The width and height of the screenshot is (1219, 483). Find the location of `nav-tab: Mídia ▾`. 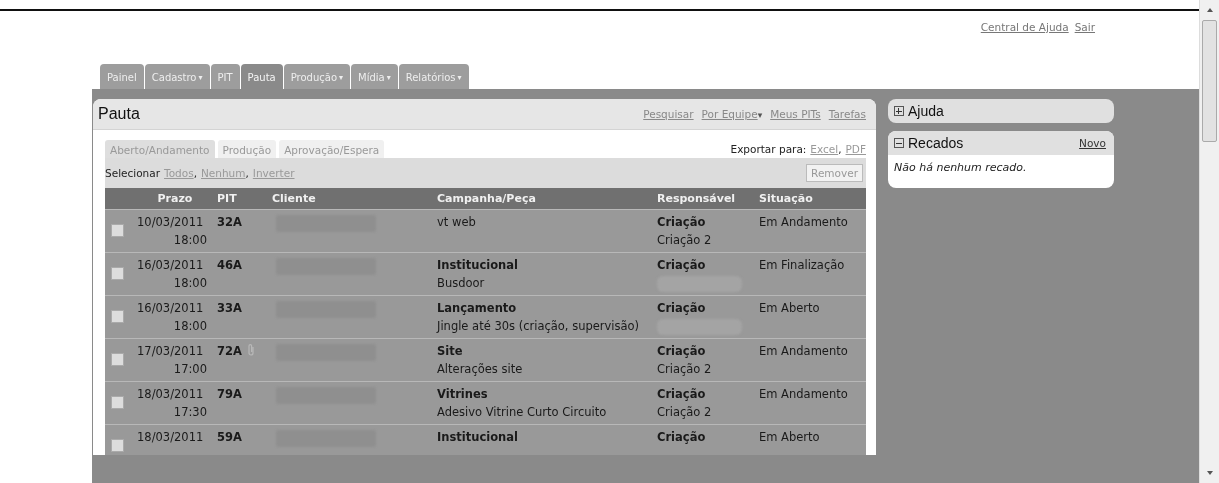

nav-tab: Mídia ▾ is located at coordinates (374, 76).